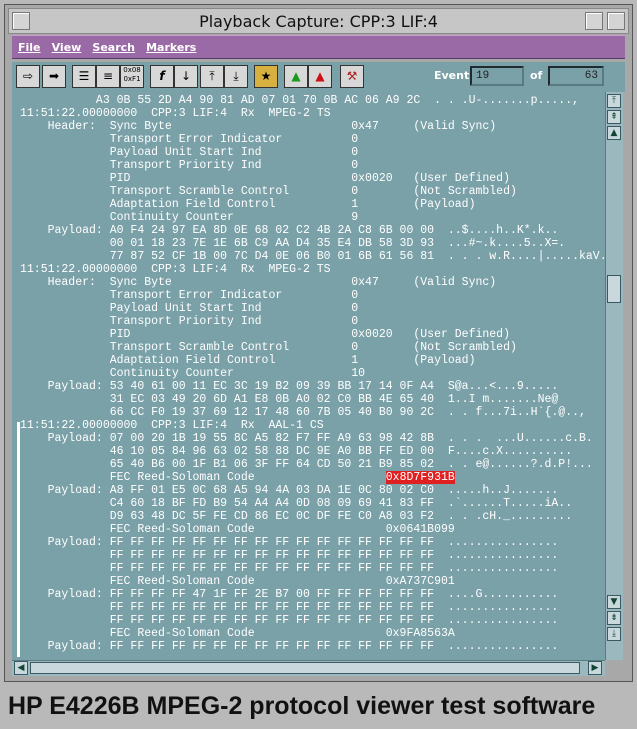 The width and height of the screenshot is (637, 729). I want to click on minimize-button, so click(594, 21).